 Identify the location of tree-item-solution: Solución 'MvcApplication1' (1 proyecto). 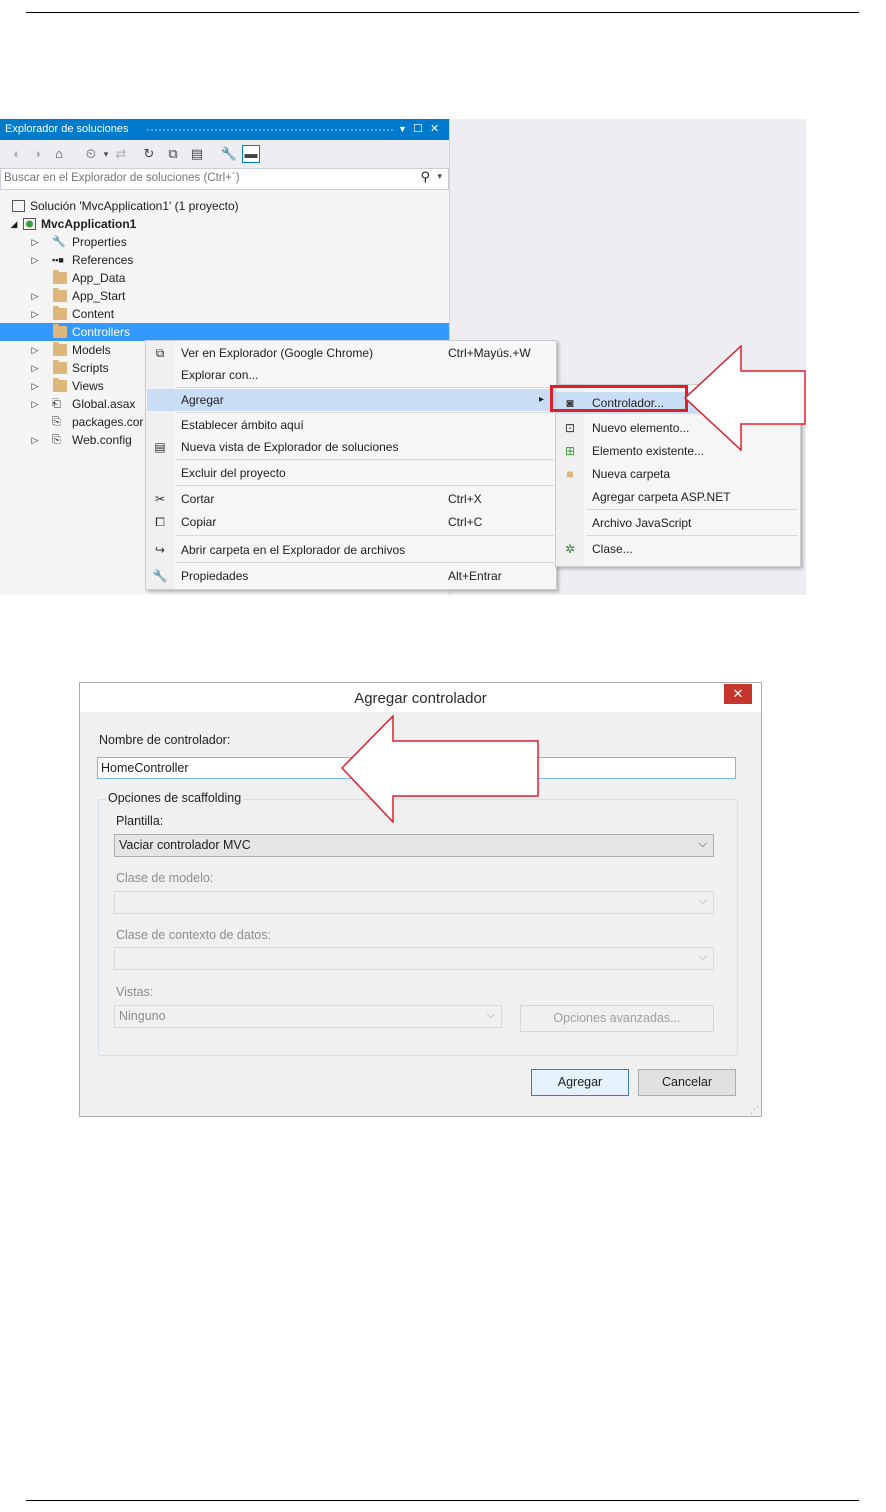
(224, 206).